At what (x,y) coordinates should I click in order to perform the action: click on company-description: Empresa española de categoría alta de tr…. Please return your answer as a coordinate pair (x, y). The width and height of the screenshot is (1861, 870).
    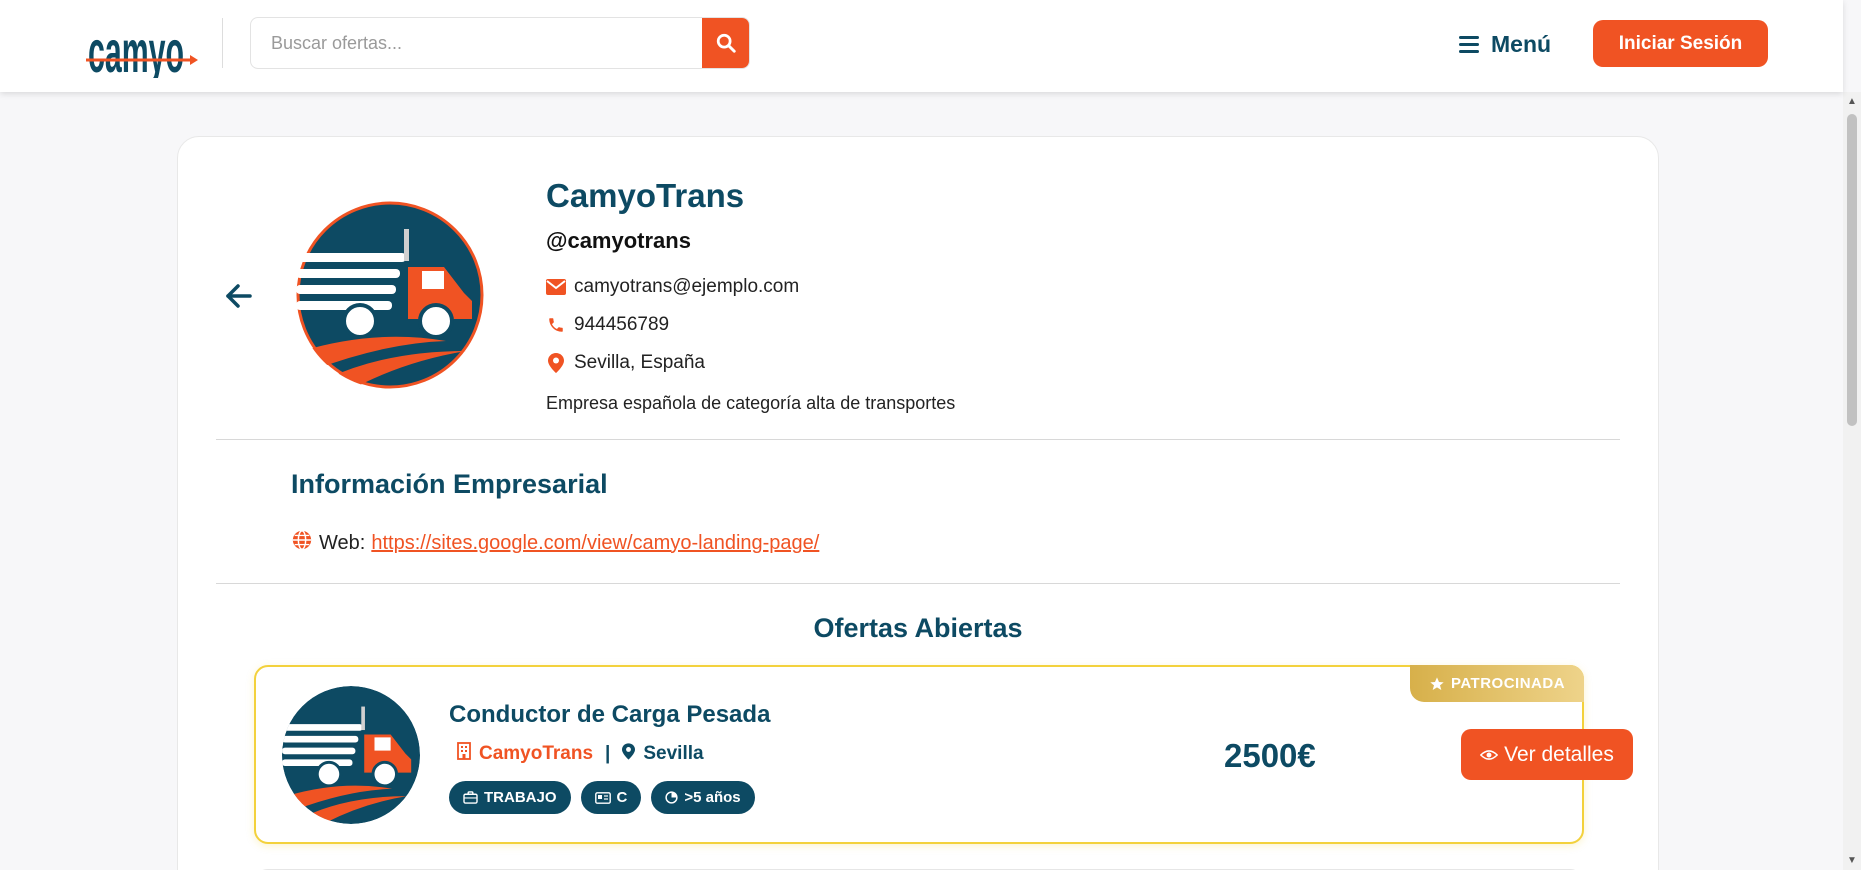
    Looking at the image, I should click on (751, 403).